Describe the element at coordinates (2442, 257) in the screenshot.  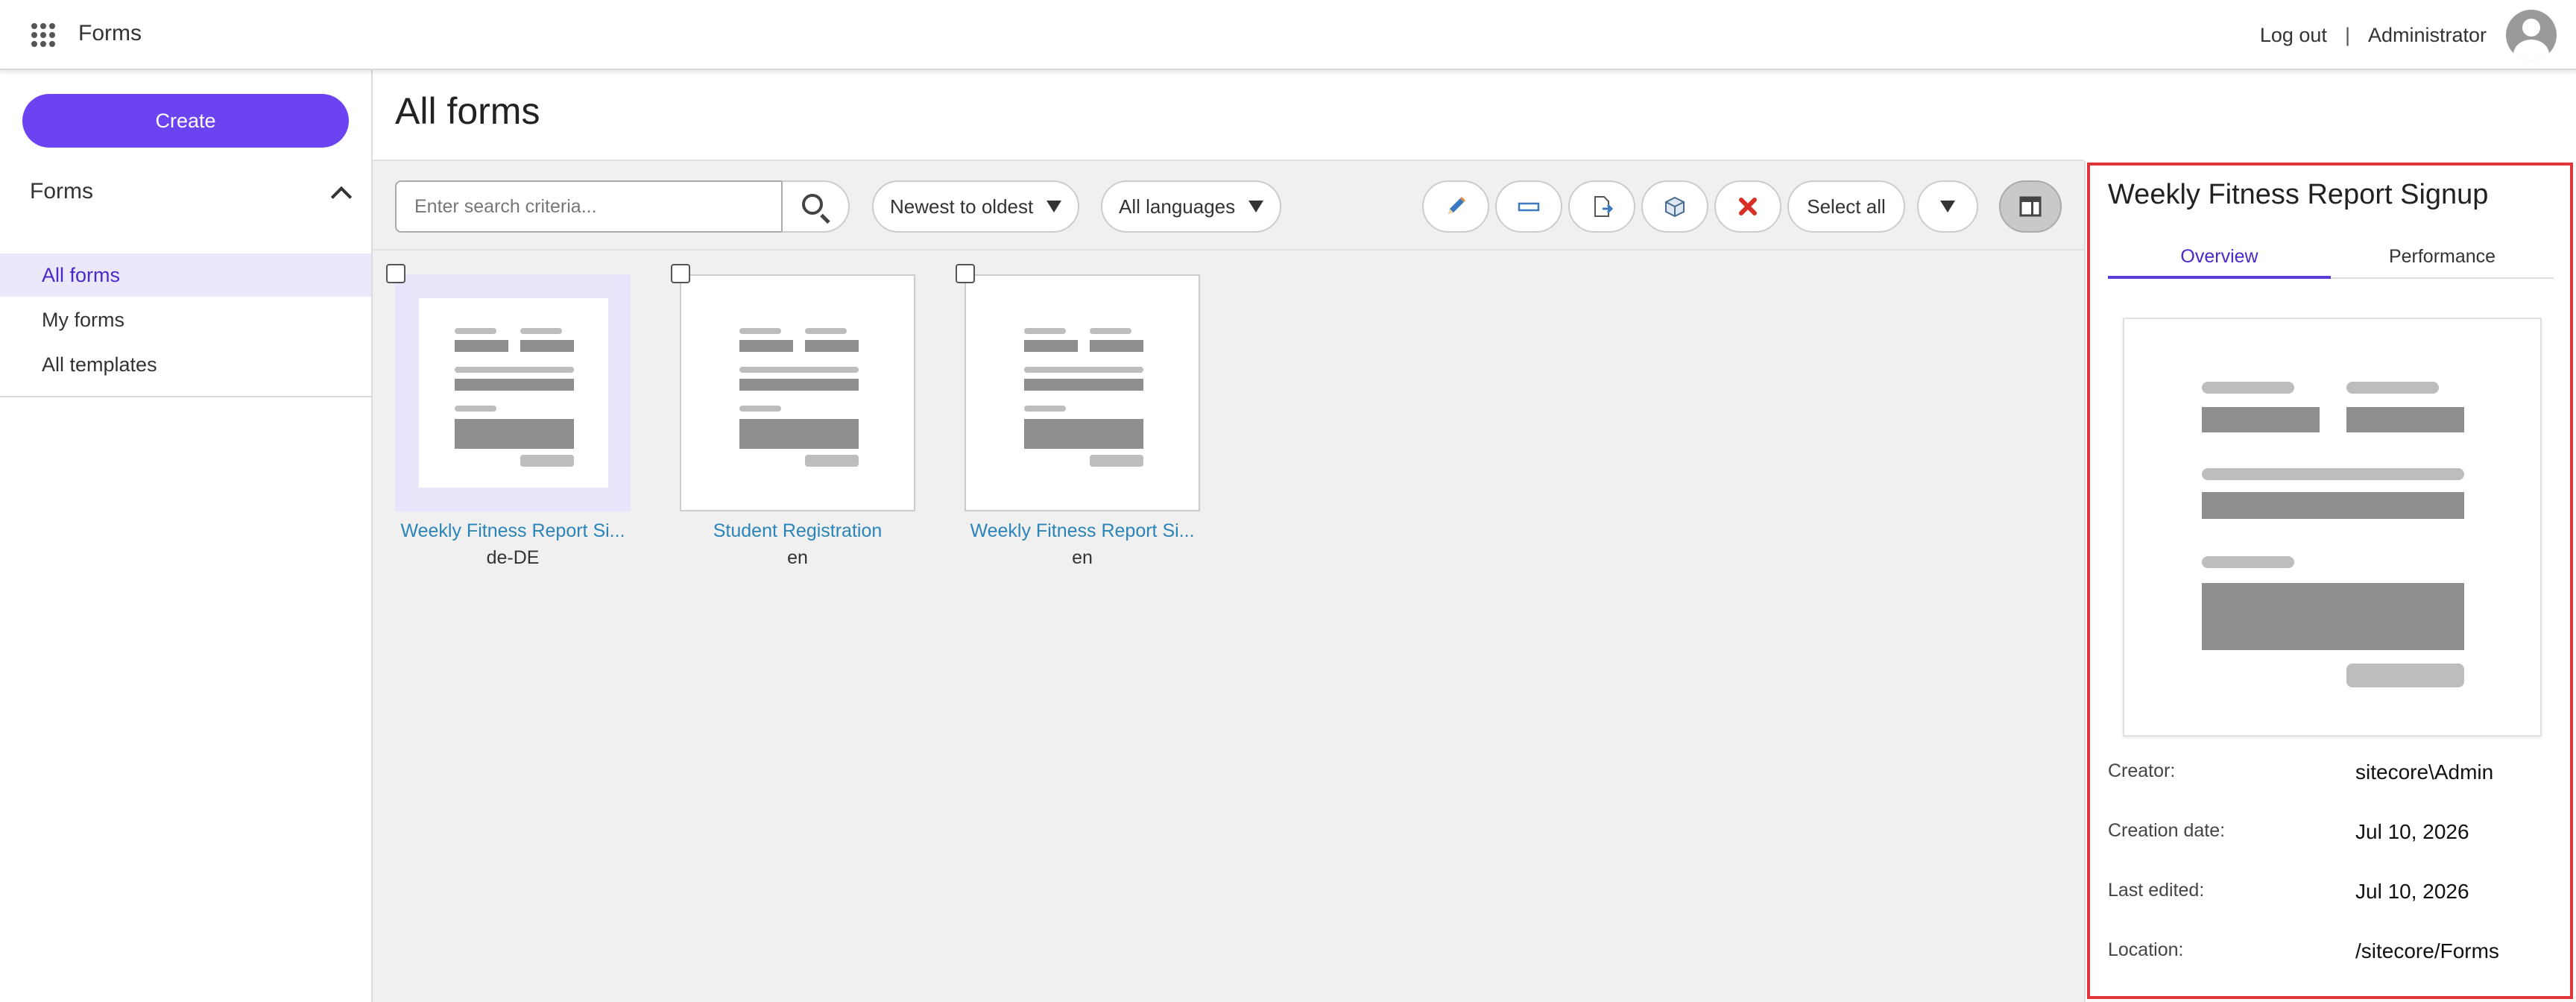
I see `tab-performance: Performance` at that location.